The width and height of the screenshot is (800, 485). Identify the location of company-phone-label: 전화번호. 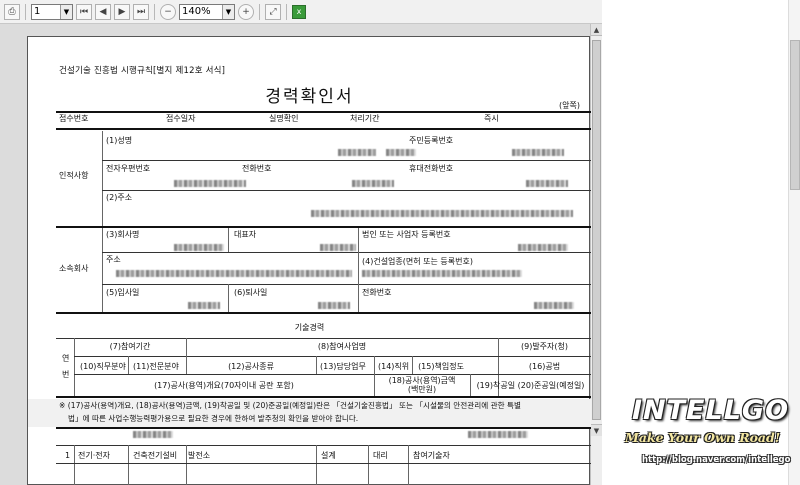
(377, 292).